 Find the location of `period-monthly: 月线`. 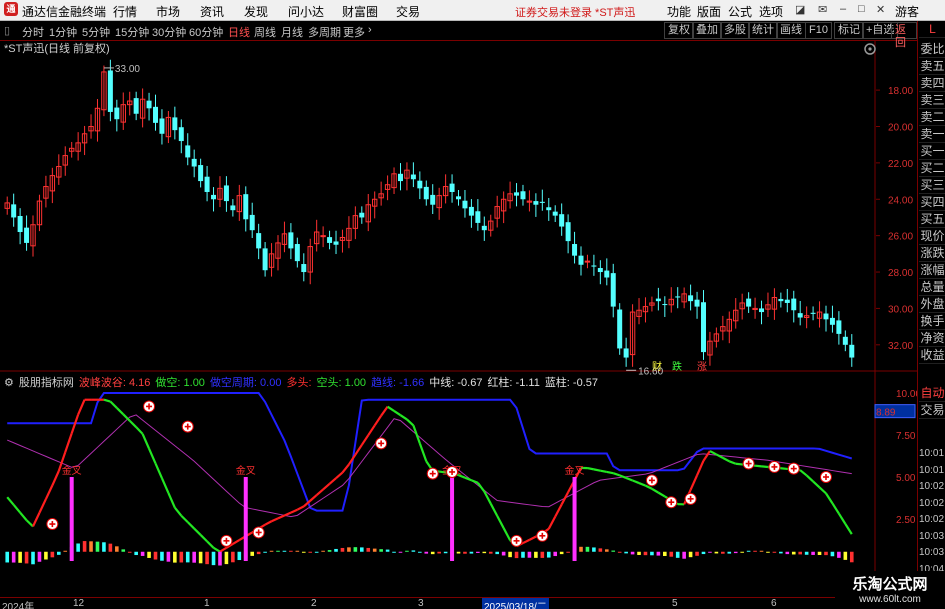

period-monthly: 月线 is located at coordinates (292, 32).